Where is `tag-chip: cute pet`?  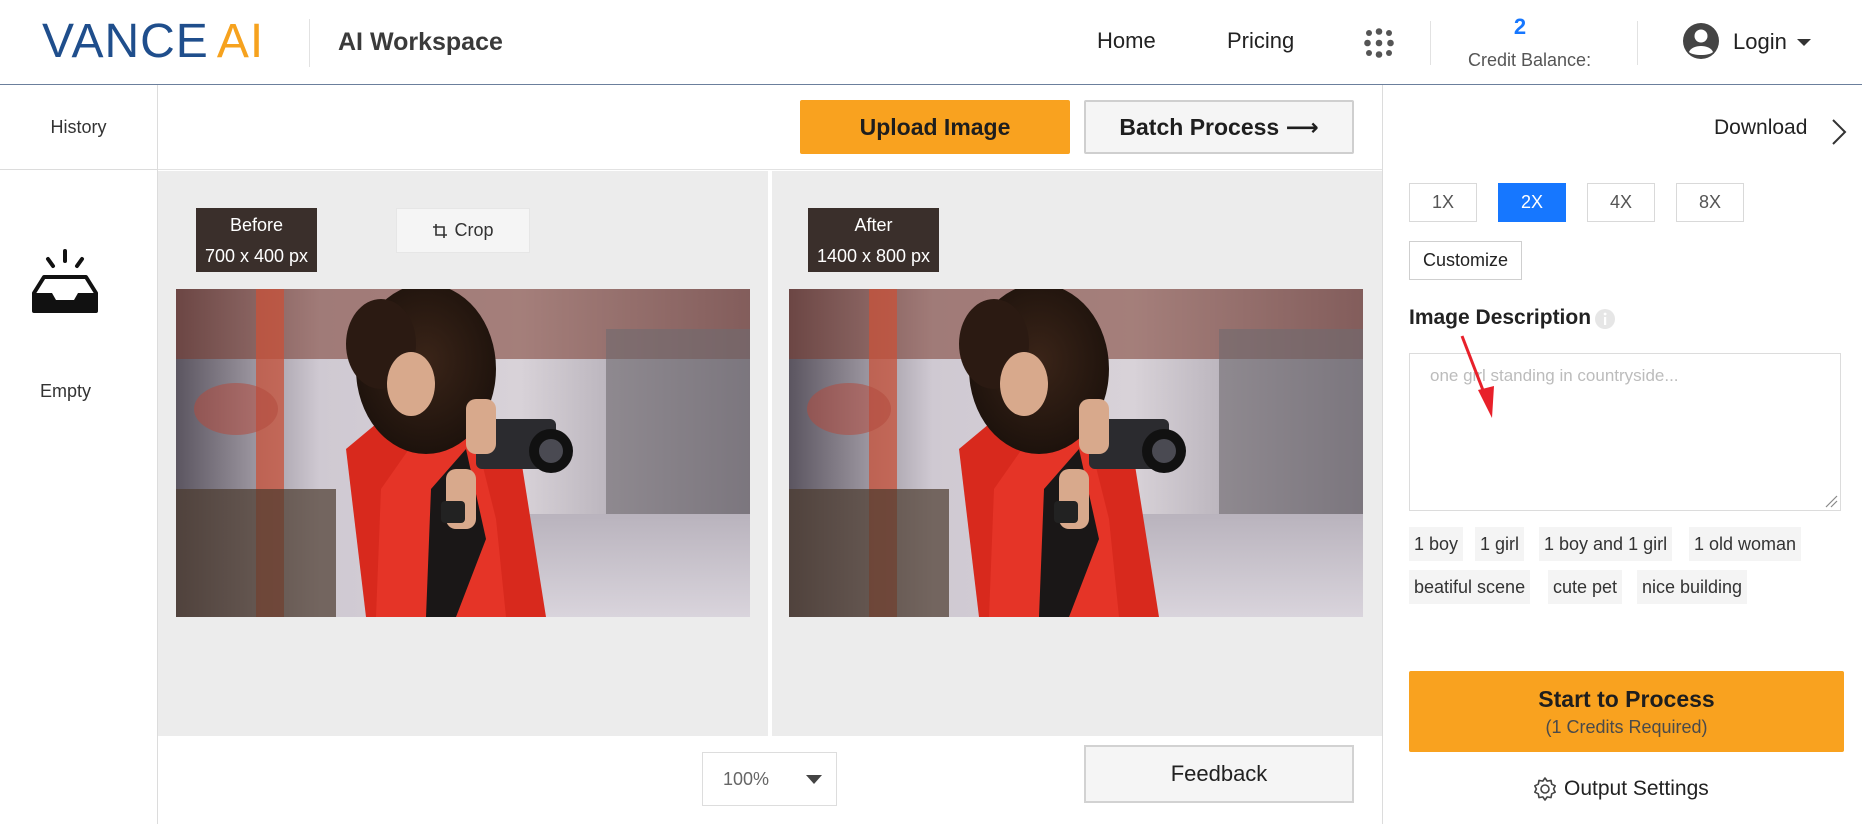 tag-chip: cute pet is located at coordinates (1585, 587).